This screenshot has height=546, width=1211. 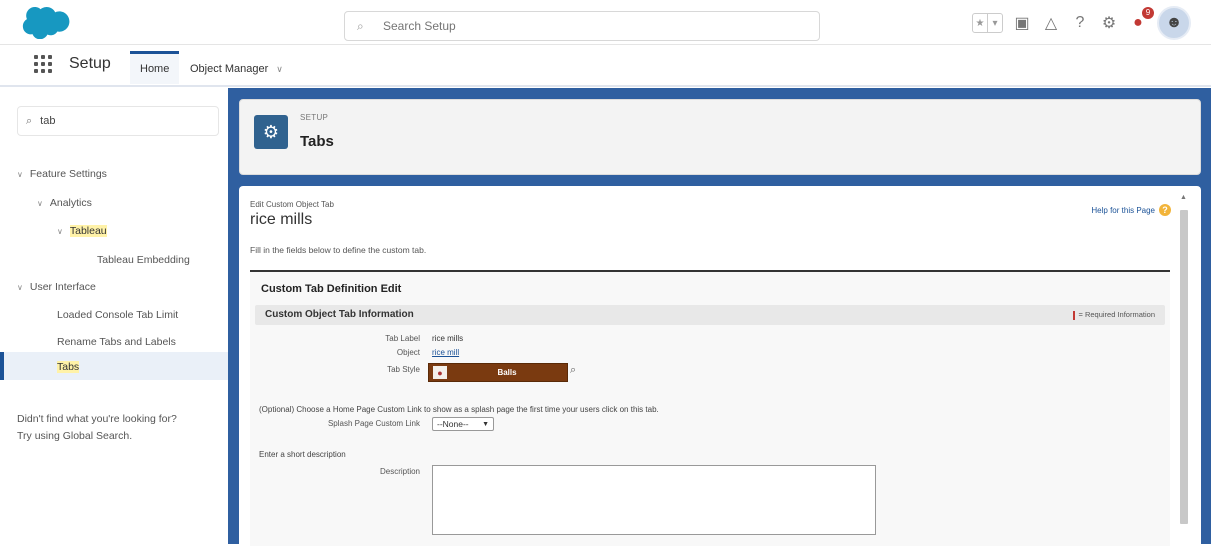 I want to click on select-value: --None--, so click(x=453, y=424).